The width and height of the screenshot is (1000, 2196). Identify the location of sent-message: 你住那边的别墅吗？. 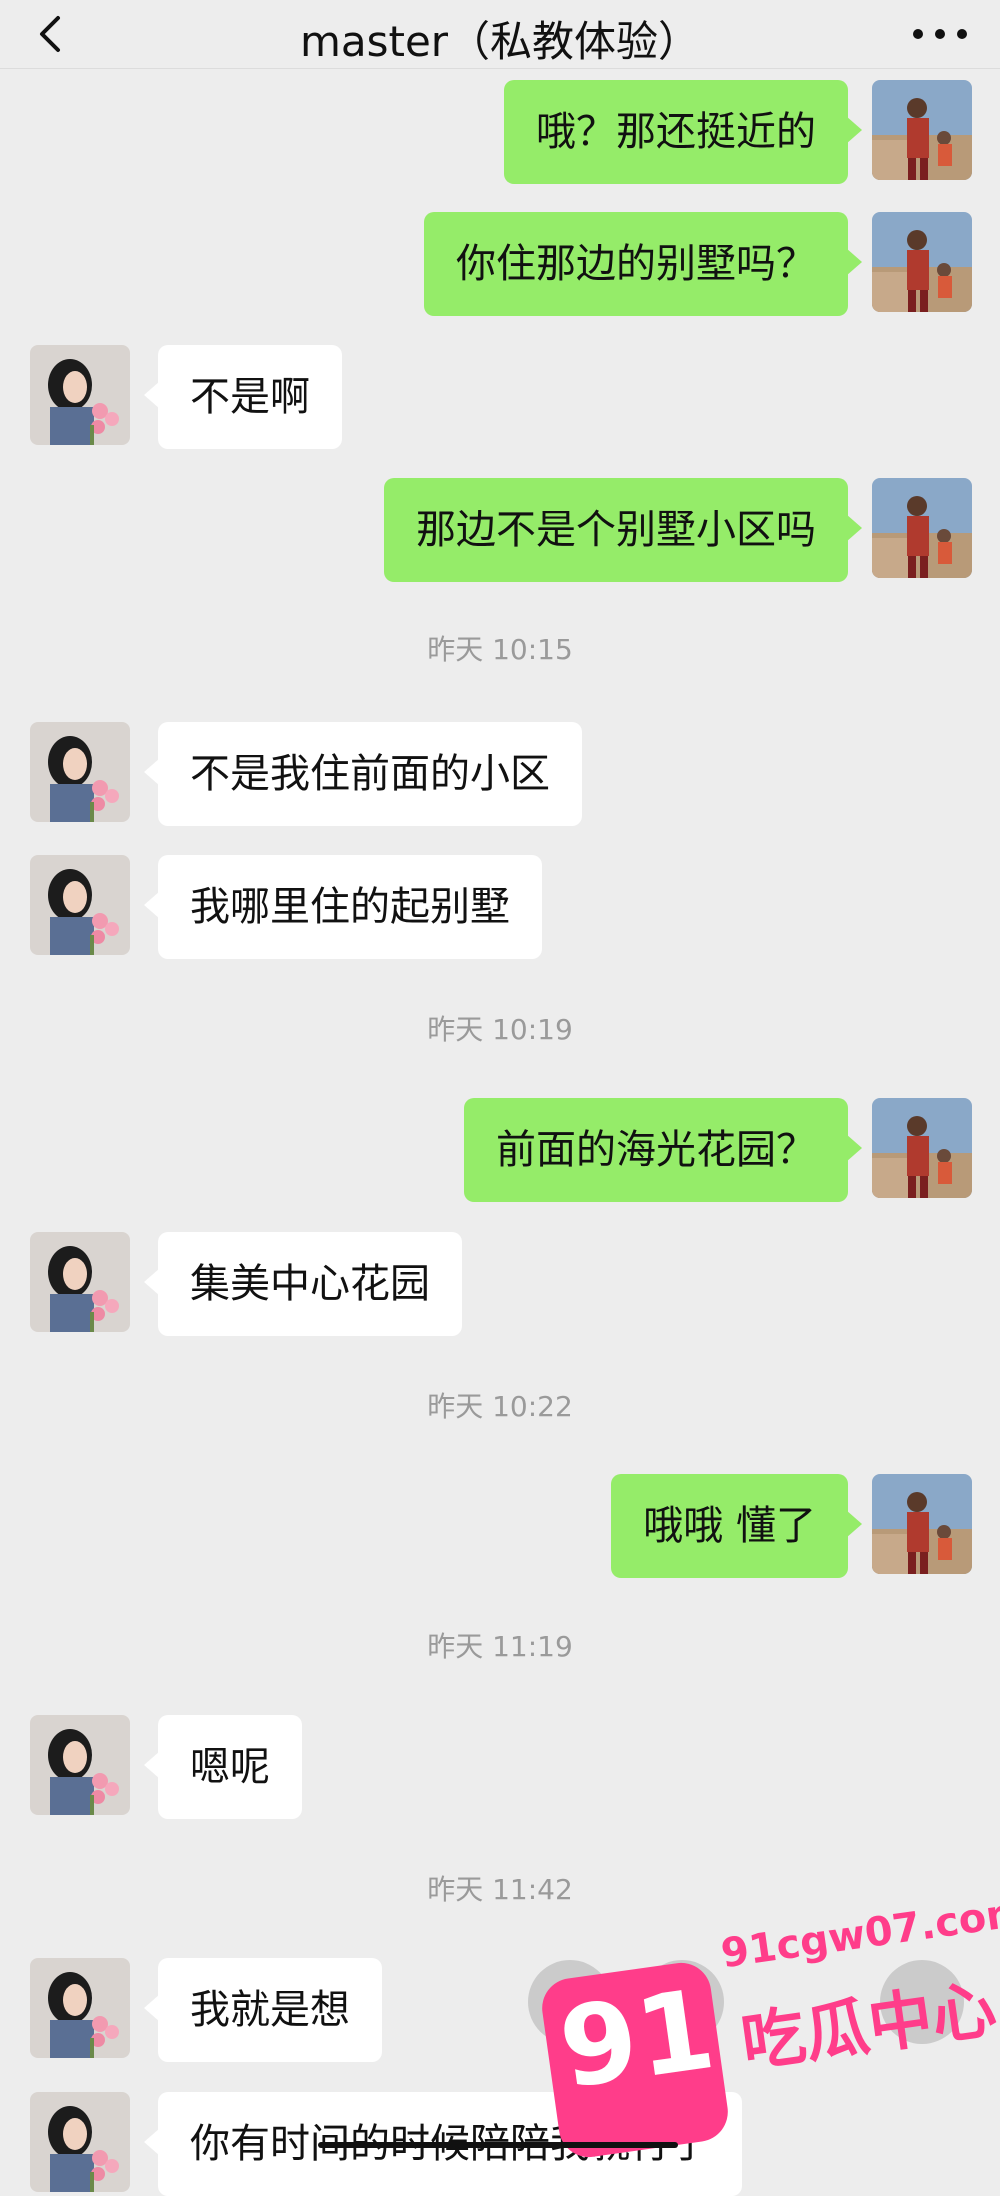
(500, 264).